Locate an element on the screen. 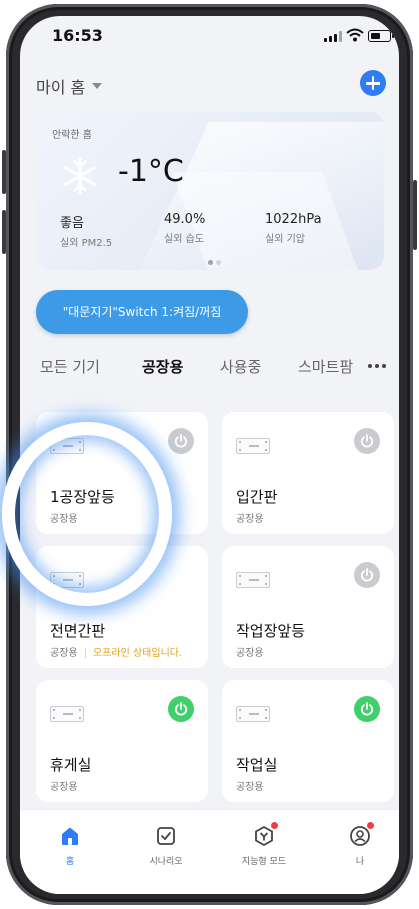 The height and width of the screenshot is (909, 419). carousel-dots is located at coordinates (216, 259).